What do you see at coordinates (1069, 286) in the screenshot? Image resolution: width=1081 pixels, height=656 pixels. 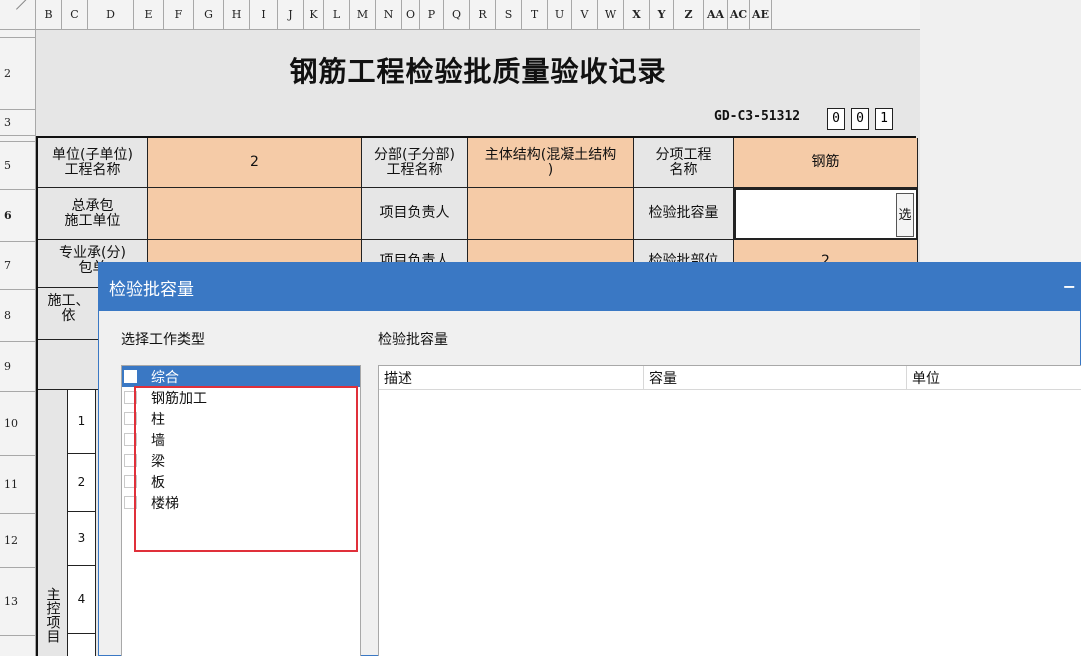 I see `minimize-icon: −` at bounding box center [1069, 286].